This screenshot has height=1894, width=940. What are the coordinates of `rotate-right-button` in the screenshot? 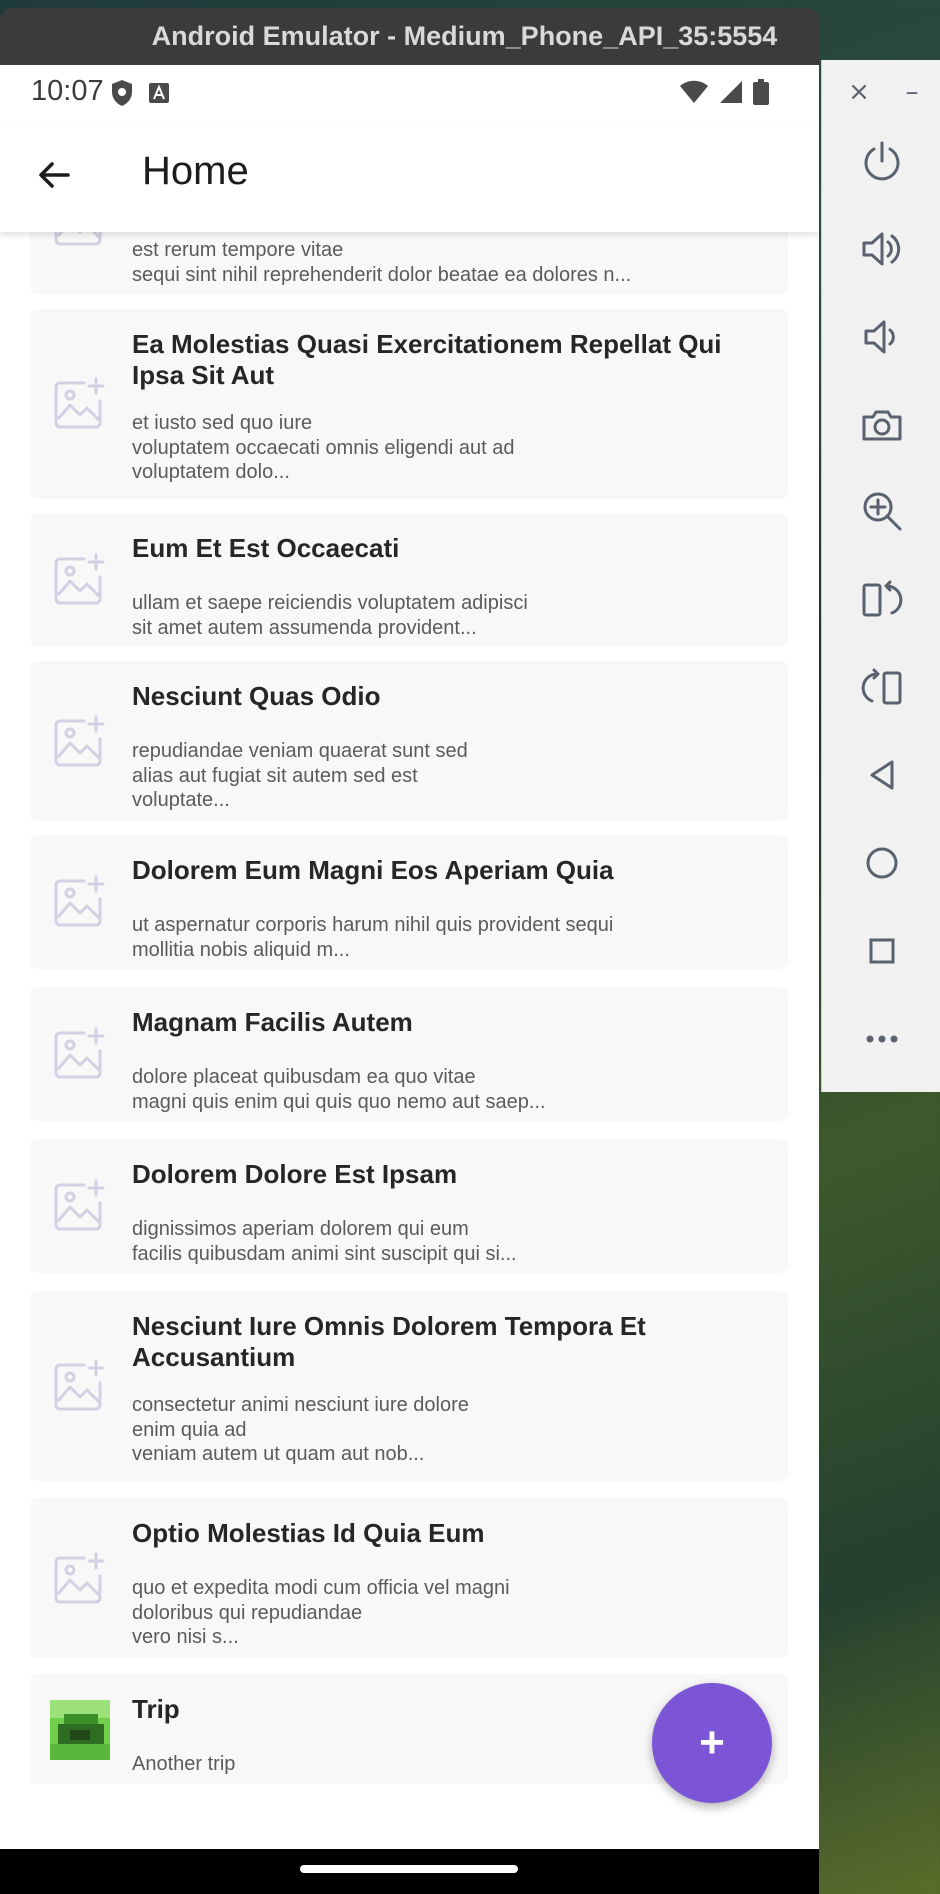 It's located at (882, 687).